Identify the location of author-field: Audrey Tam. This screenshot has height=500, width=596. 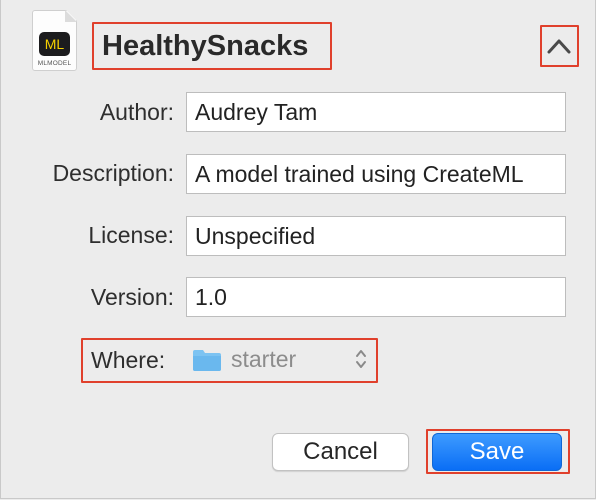
(376, 112).